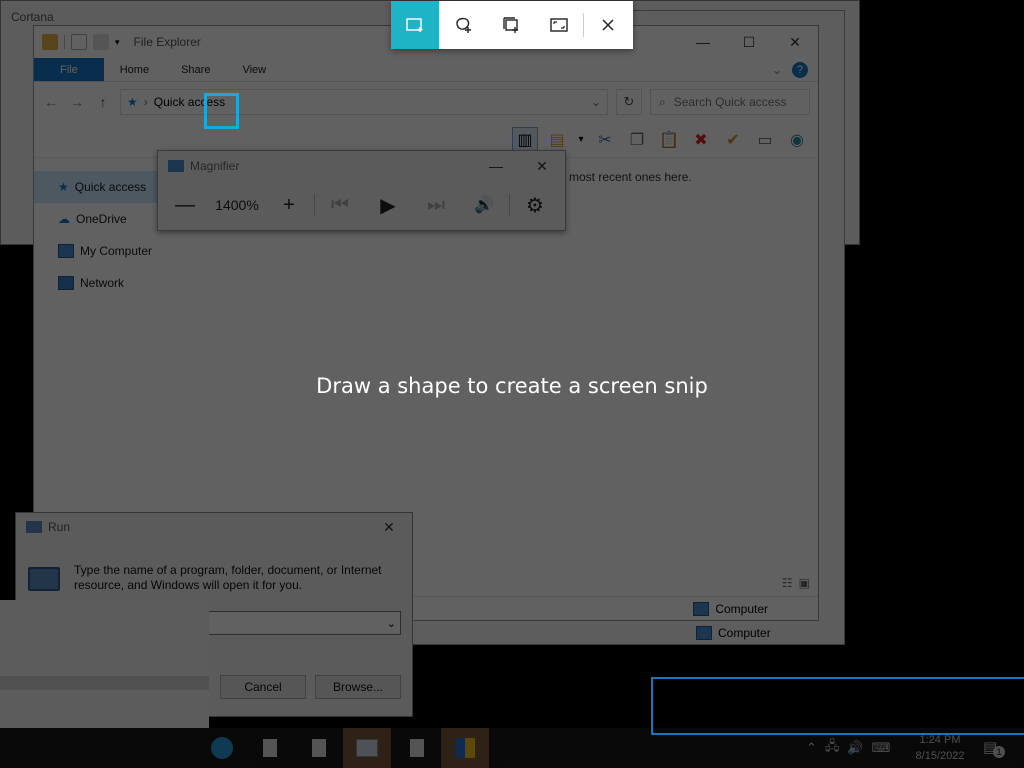  I want to click on close-snip-button, so click(608, 25).